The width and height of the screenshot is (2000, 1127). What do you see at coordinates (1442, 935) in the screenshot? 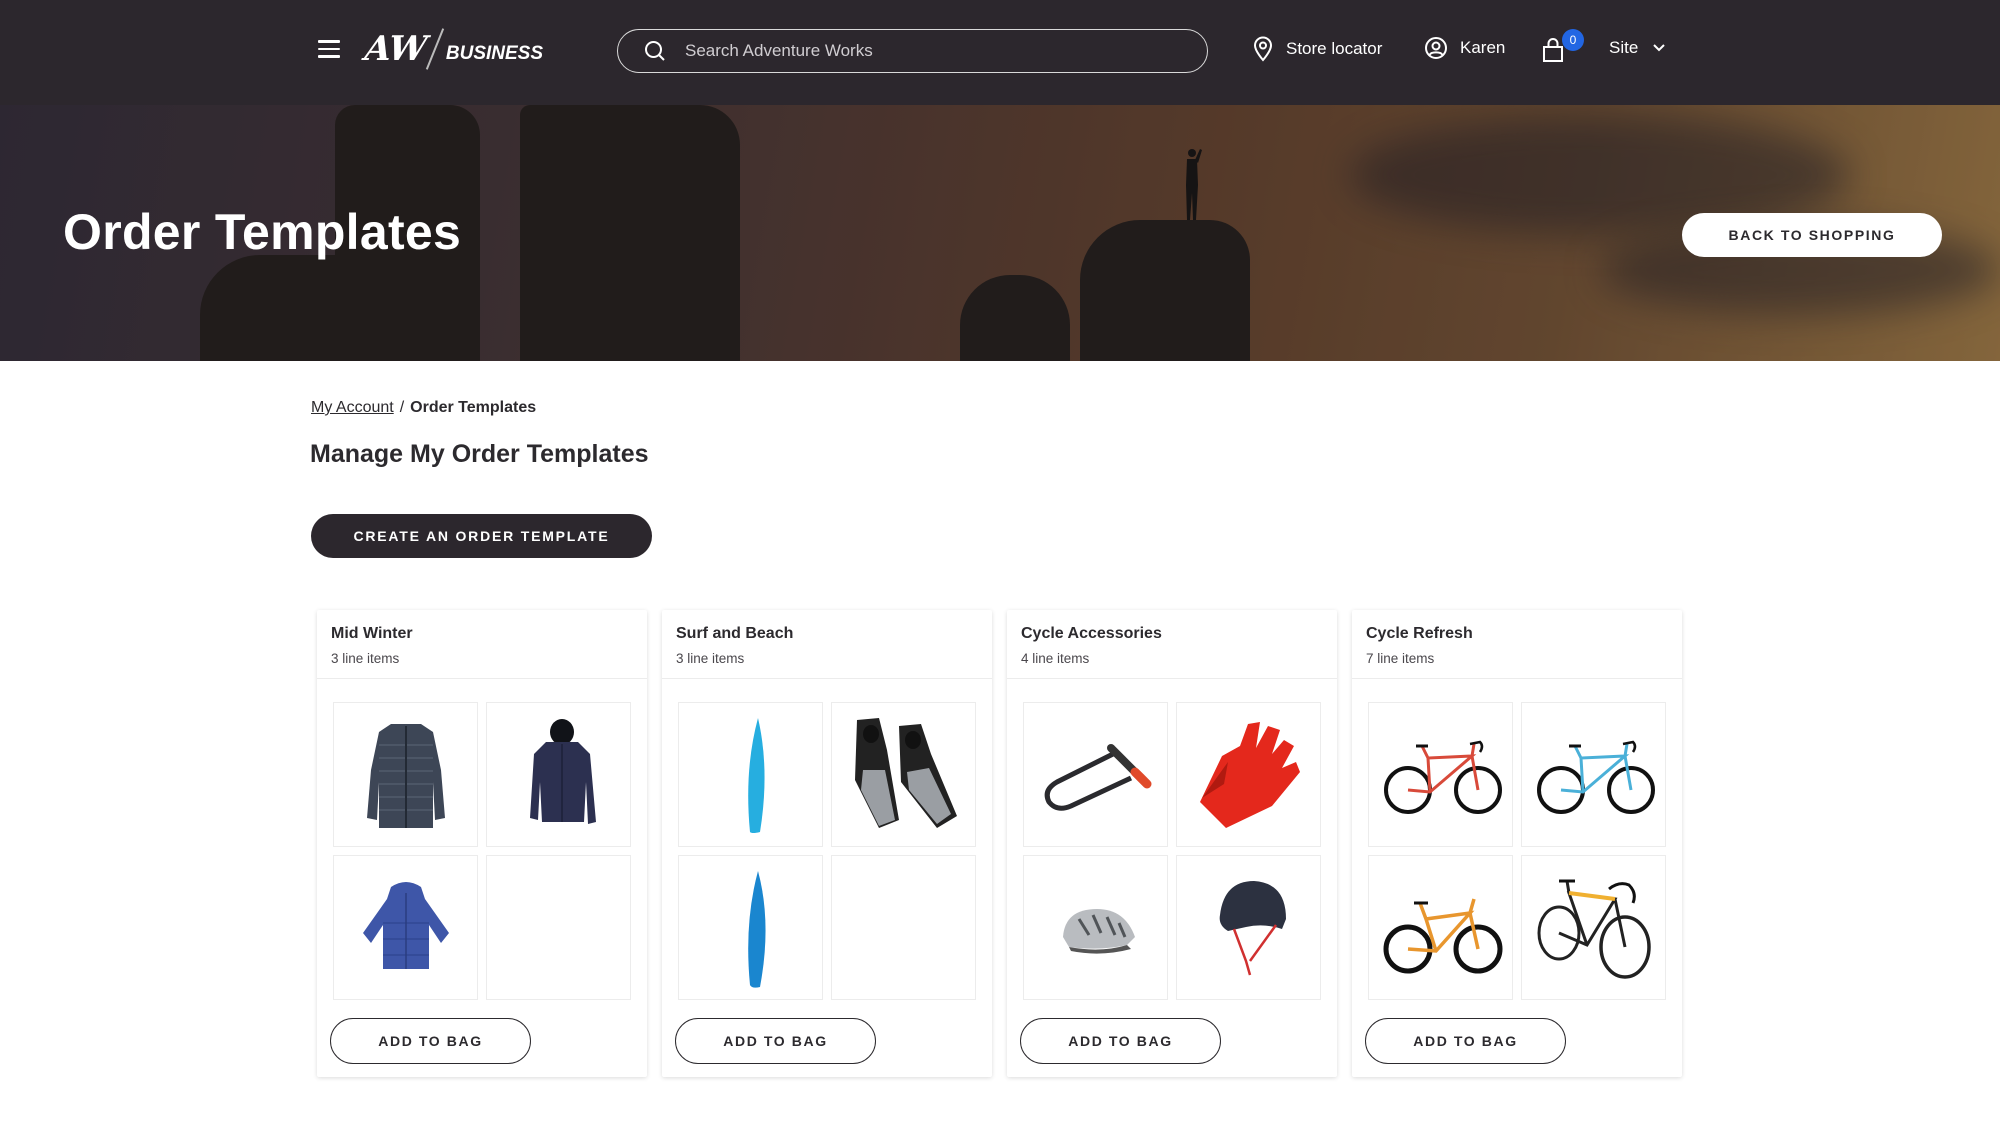
I see `mountain-bike-orange-icon` at bounding box center [1442, 935].